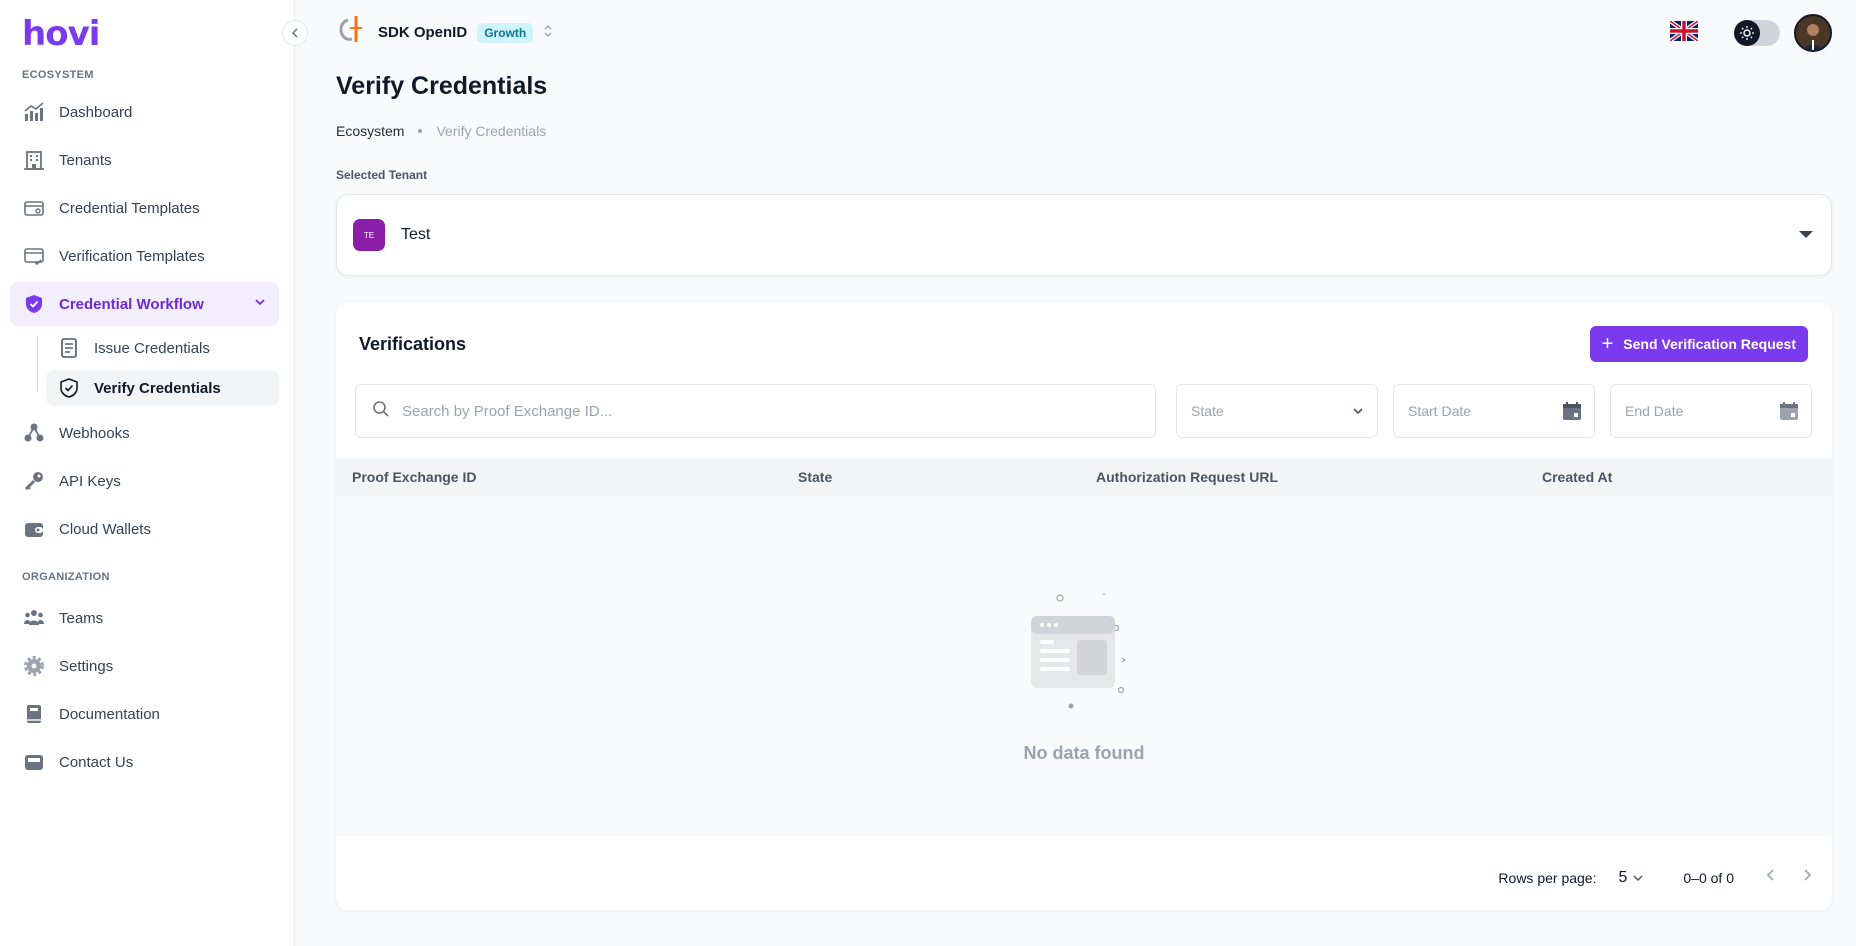 This screenshot has height=946, width=1856. Describe the element at coordinates (144, 618) in the screenshot. I see `sidebar-item-teams: Teams` at that location.